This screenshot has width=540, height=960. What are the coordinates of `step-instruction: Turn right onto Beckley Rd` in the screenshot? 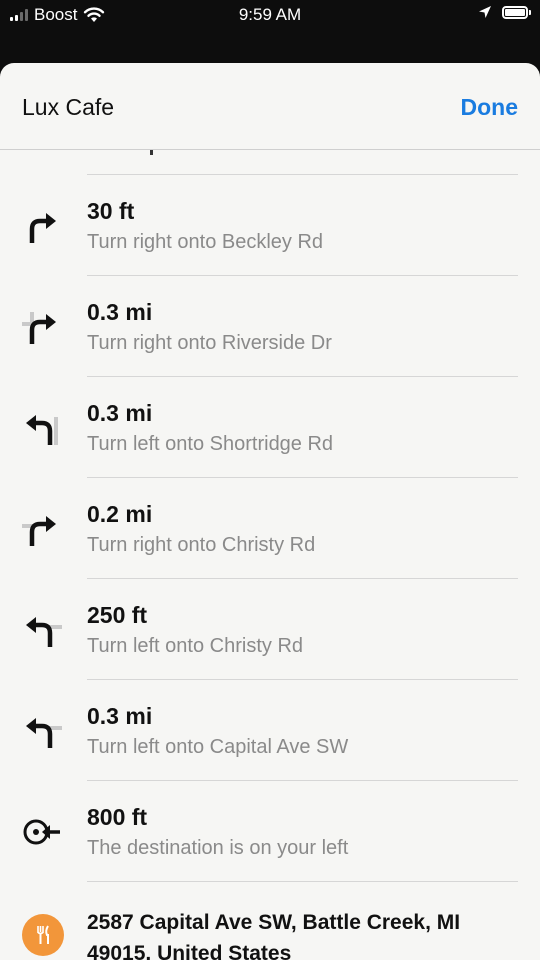 It's located at (205, 242).